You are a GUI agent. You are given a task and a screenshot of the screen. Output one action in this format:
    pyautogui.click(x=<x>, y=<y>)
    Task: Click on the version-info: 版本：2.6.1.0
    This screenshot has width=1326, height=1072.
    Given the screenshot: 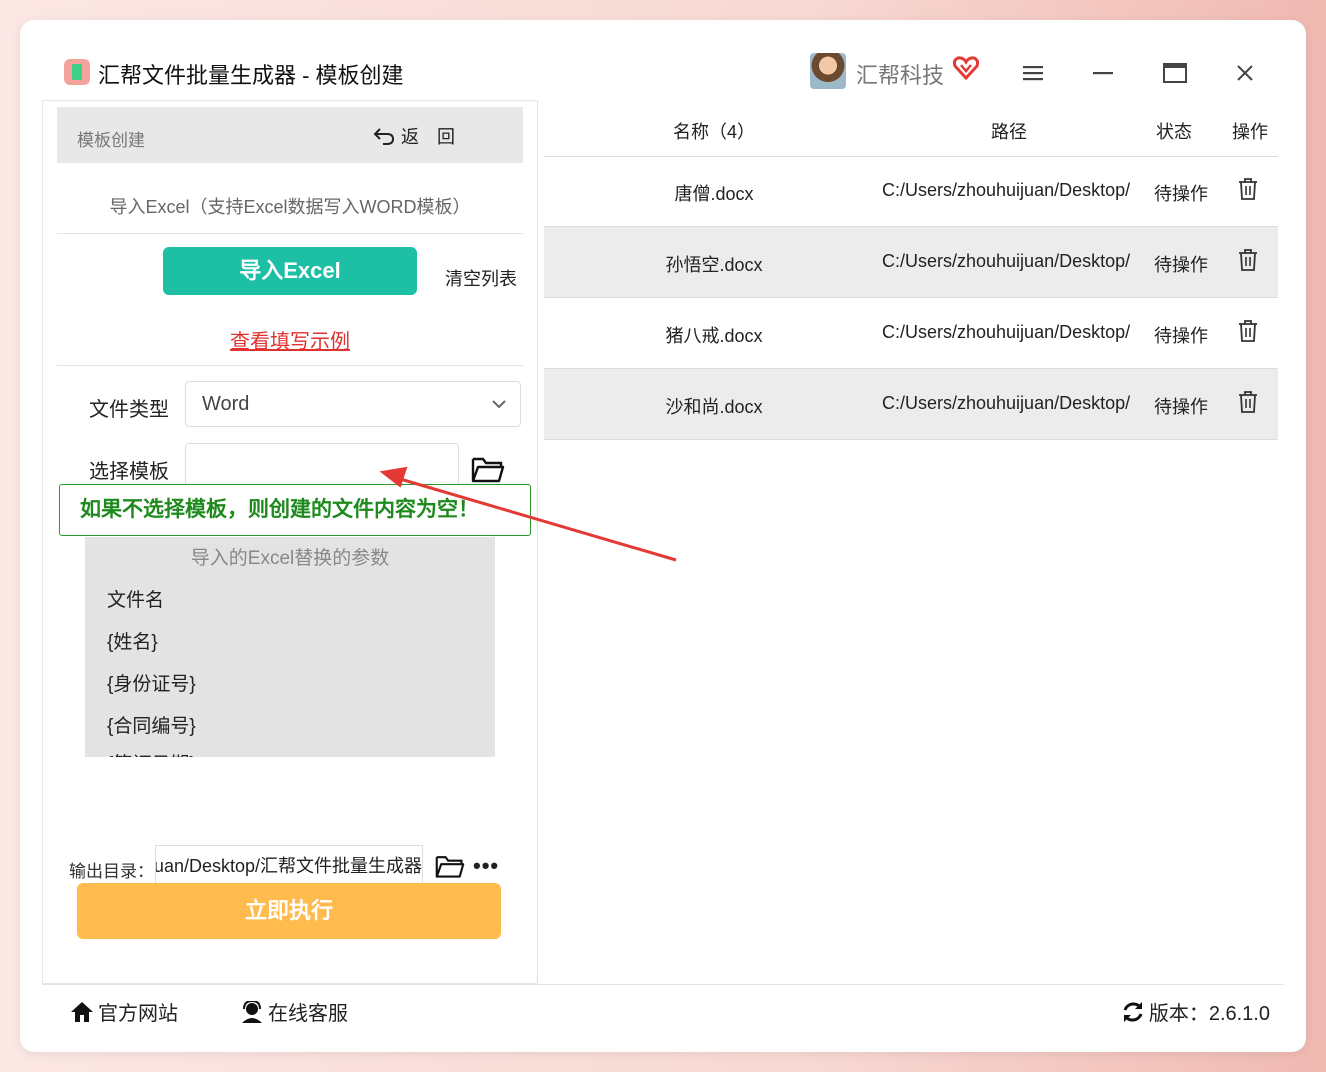 What is the action you would take?
    pyautogui.click(x=1195, y=1011)
    